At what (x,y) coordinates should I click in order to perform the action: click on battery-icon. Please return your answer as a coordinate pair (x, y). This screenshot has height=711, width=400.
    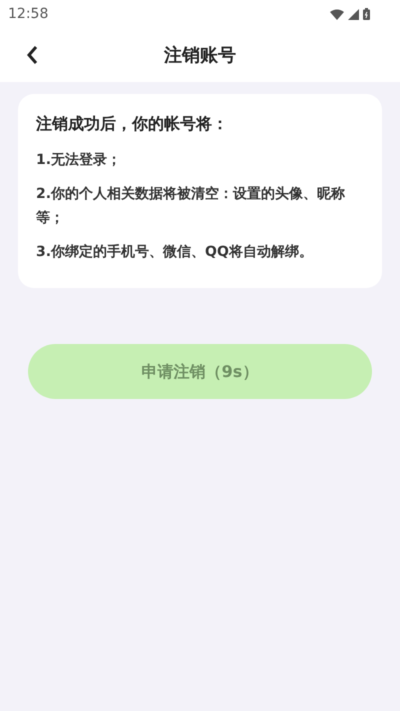
    Looking at the image, I should click on (366, 14).